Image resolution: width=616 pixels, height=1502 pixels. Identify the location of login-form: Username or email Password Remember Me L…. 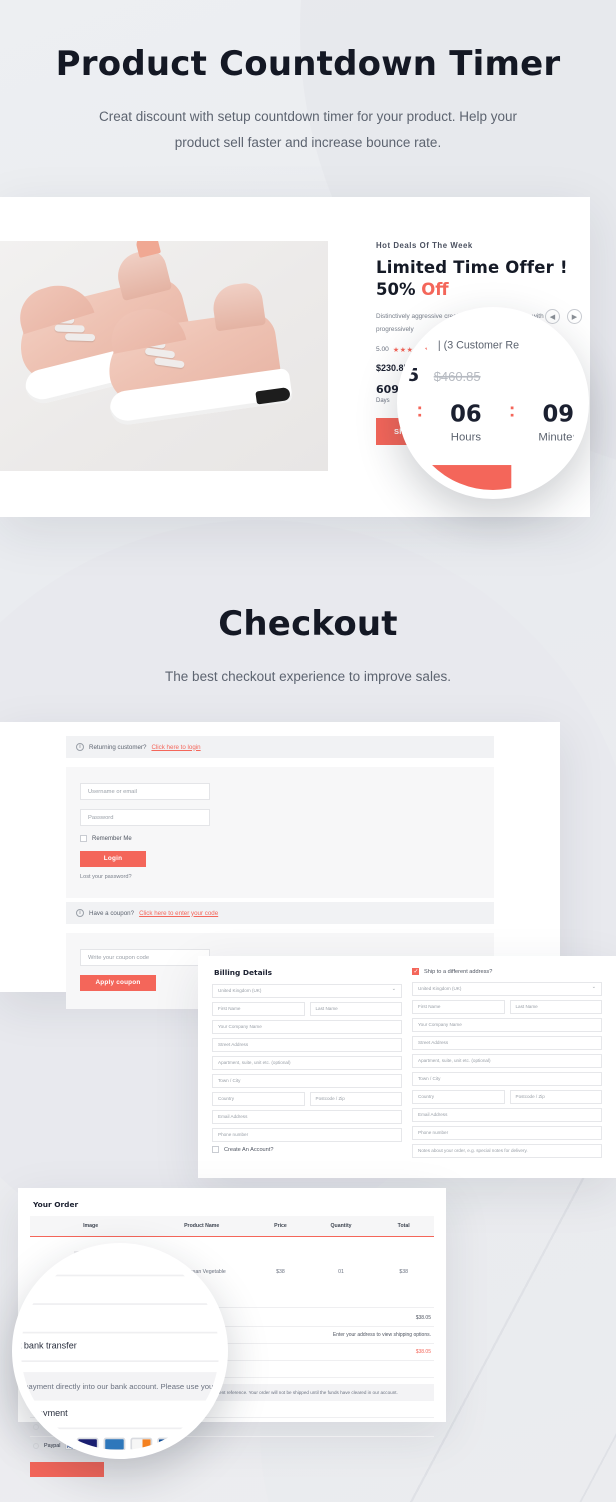
(280, 832).